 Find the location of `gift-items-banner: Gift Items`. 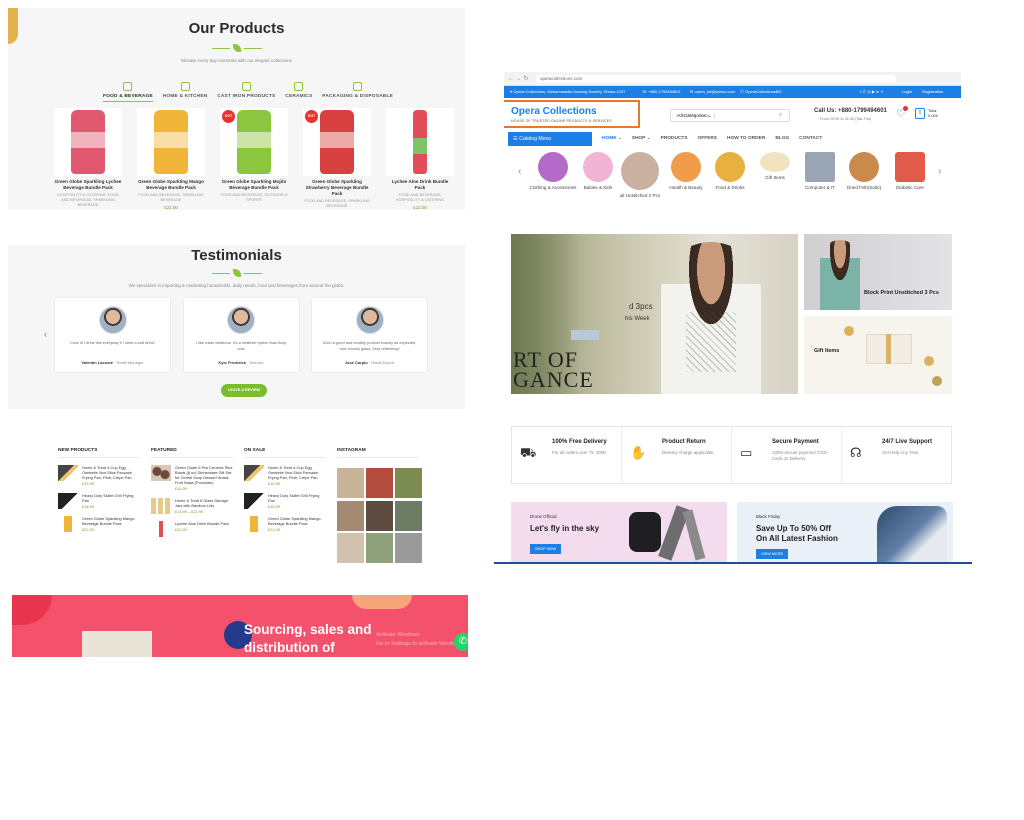

gift-items-banner: Gift Items is located at coordinates (878, 355).